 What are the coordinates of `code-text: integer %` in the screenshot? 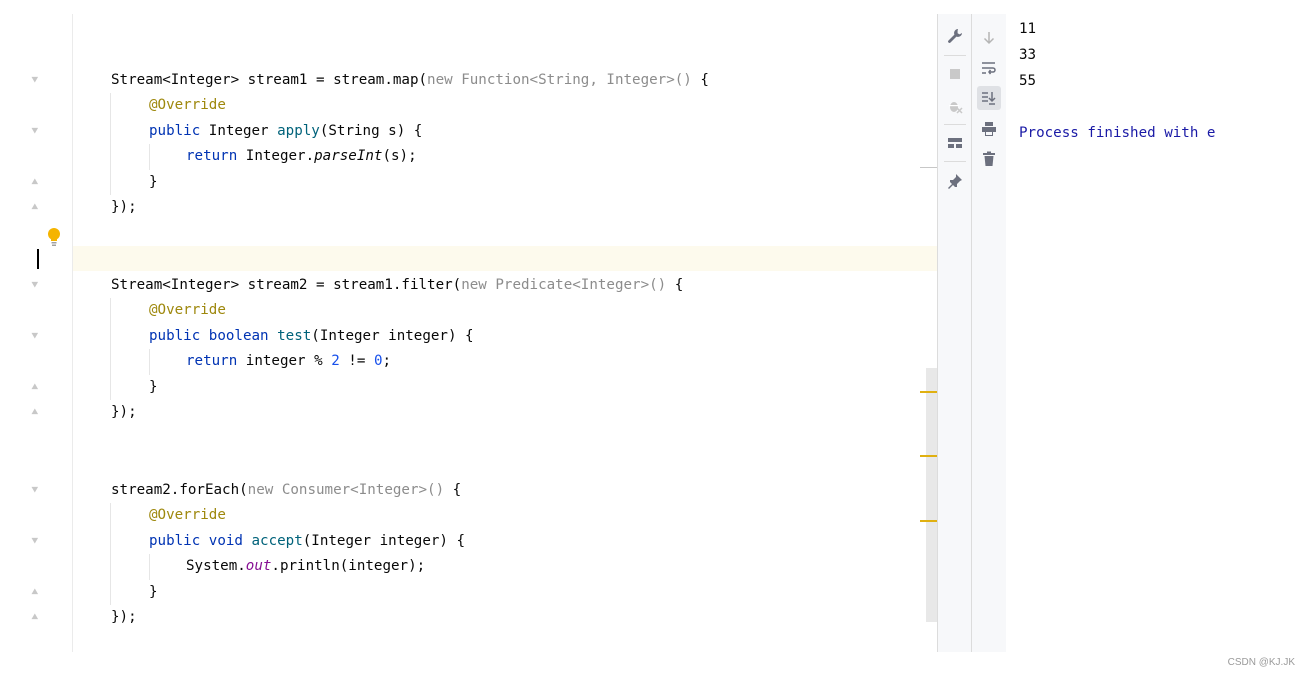 It's located at (284, 361).